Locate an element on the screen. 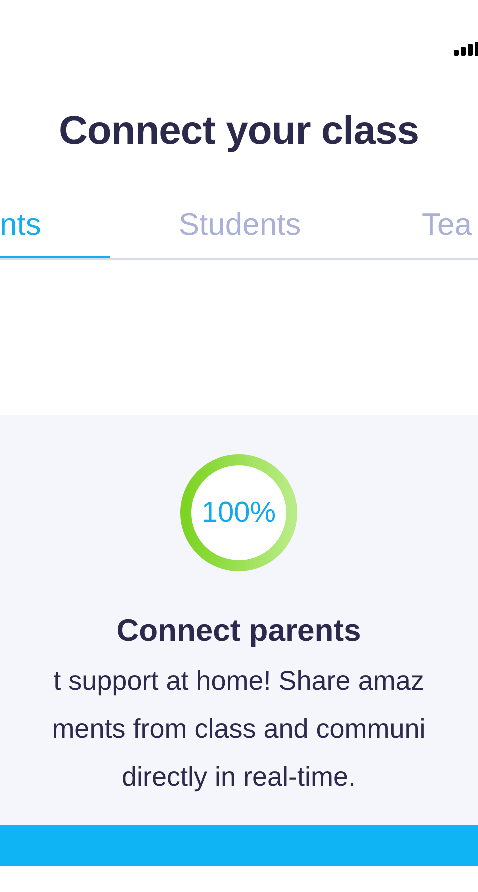 Image resolution: width=478 pixels, height=892 pixels. tab: Tea is located at coordinates (424, 232).